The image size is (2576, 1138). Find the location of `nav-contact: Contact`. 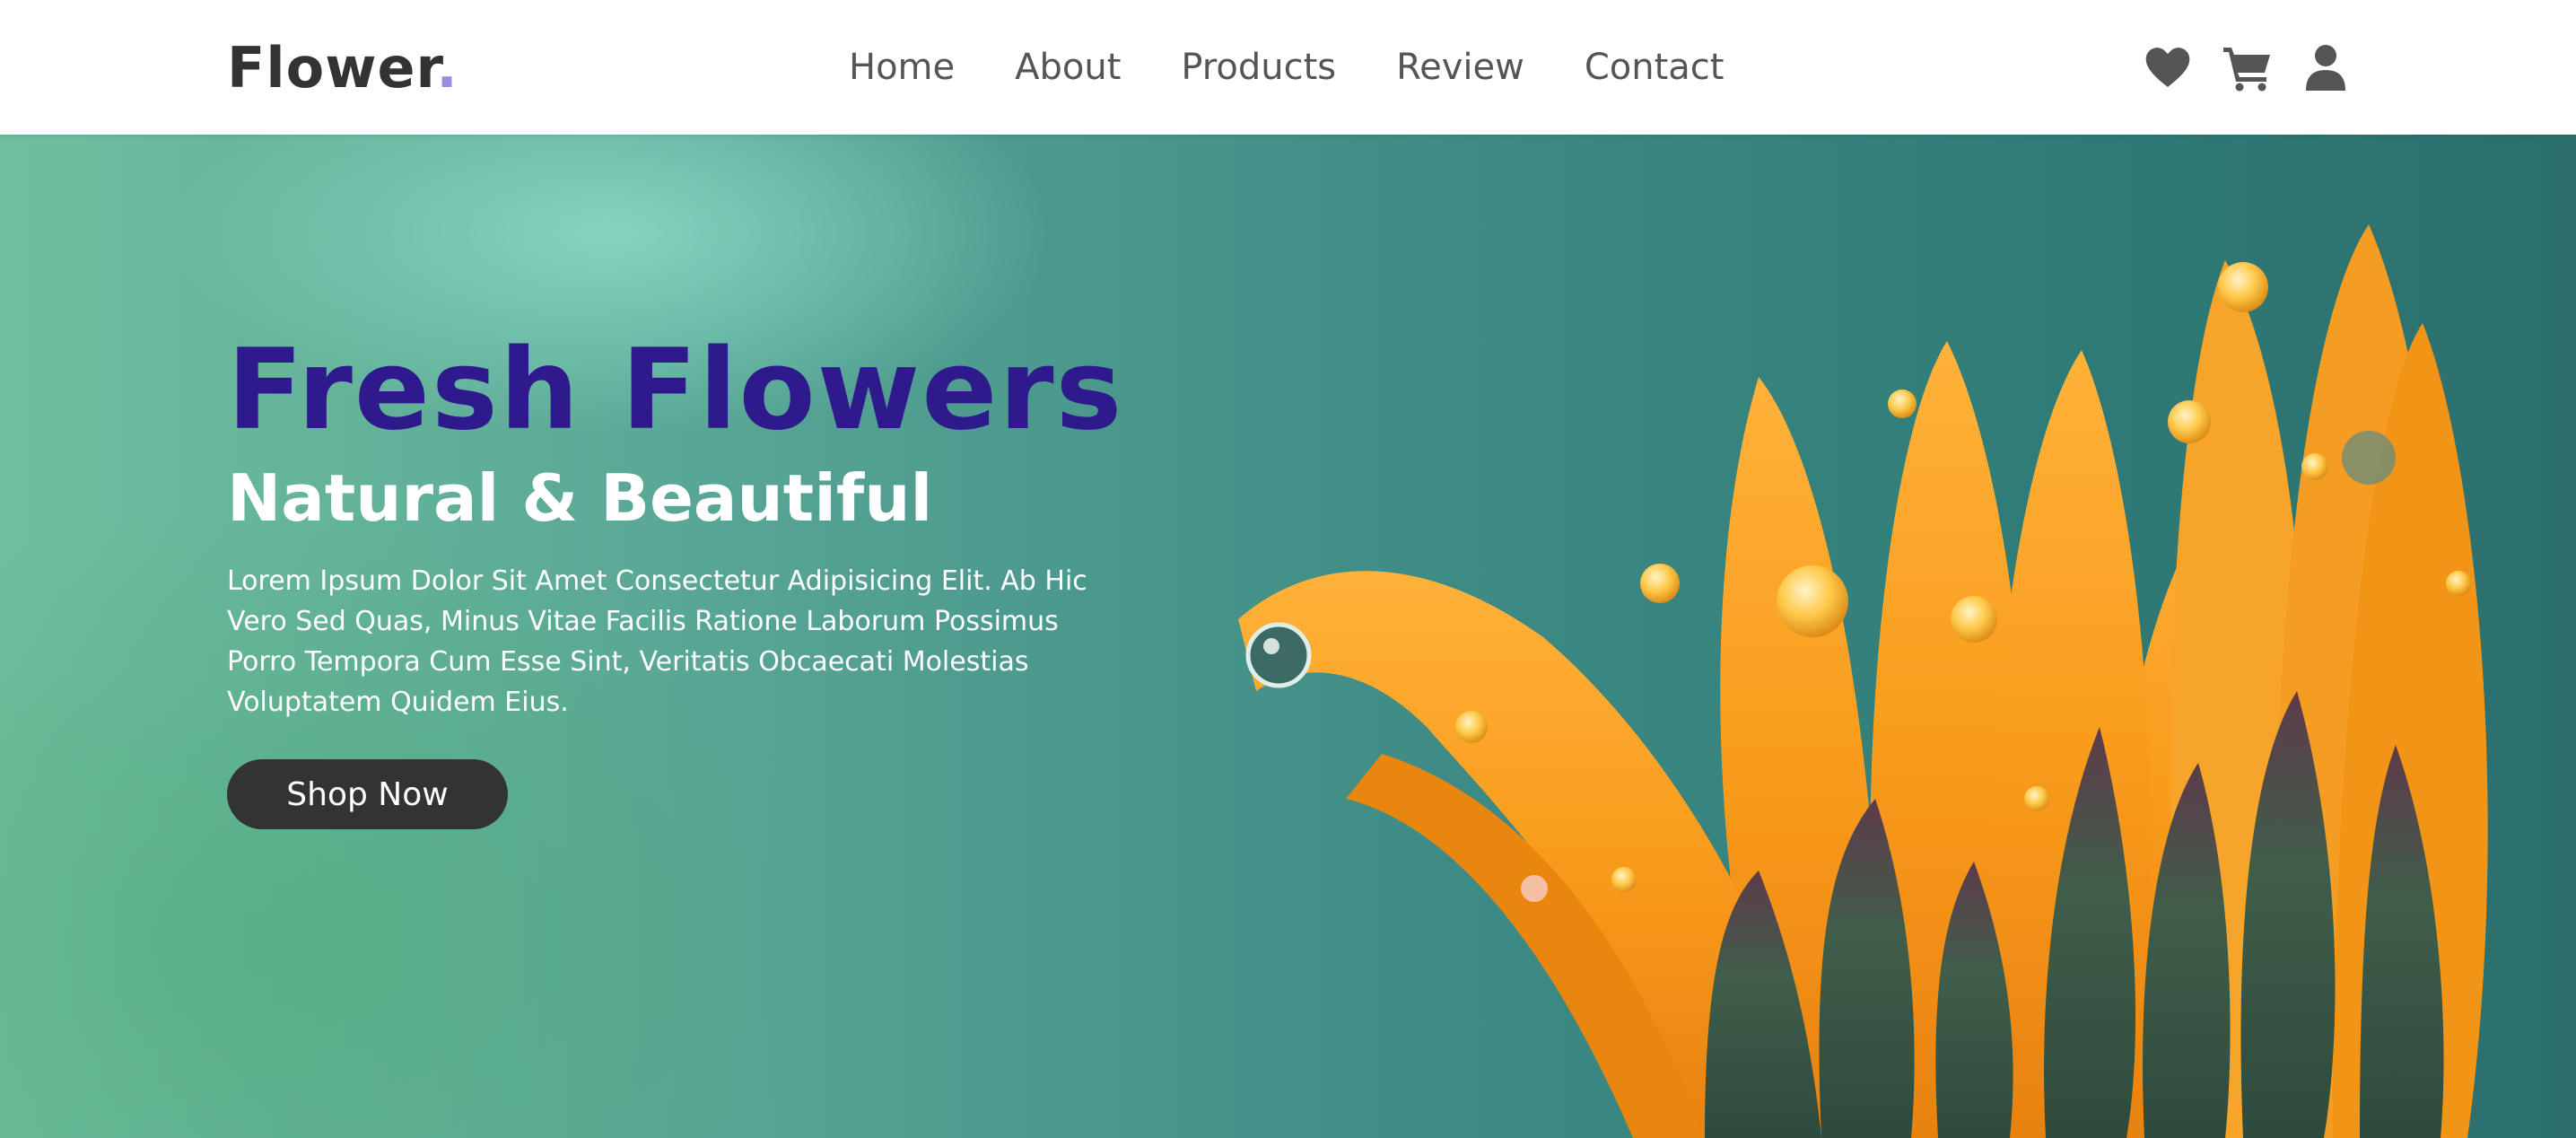

nav-contact: Contact is located at coordinates (1655, 67).